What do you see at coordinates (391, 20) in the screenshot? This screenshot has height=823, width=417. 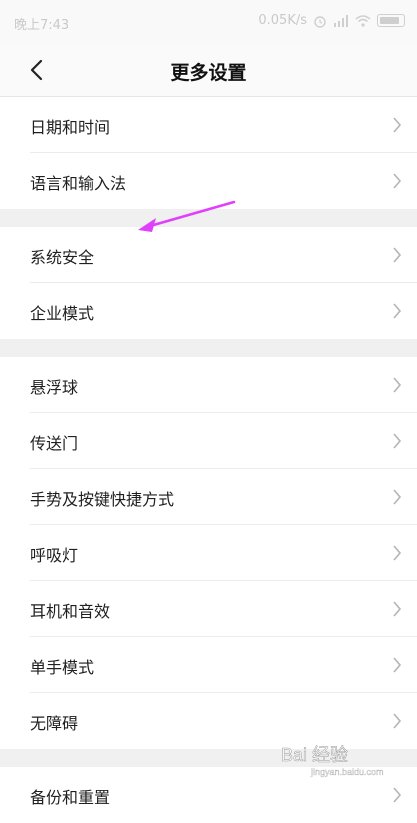 I see `battery-icon` at bounding box center [391, 20].